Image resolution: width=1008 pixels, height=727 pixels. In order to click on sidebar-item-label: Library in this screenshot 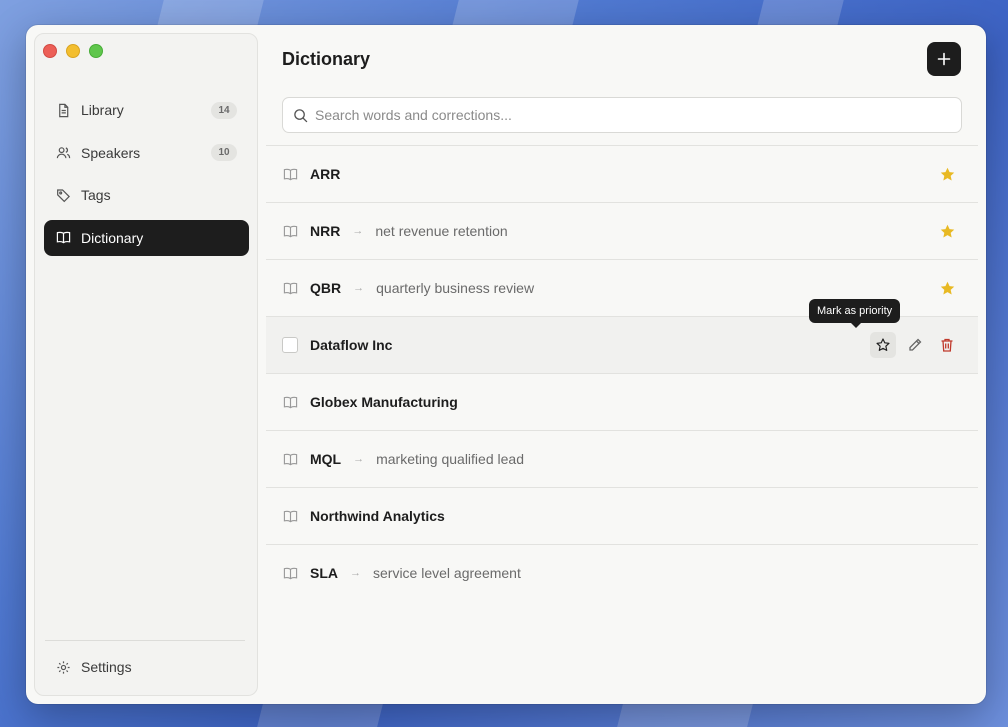, I will do `click(102, 110)`.